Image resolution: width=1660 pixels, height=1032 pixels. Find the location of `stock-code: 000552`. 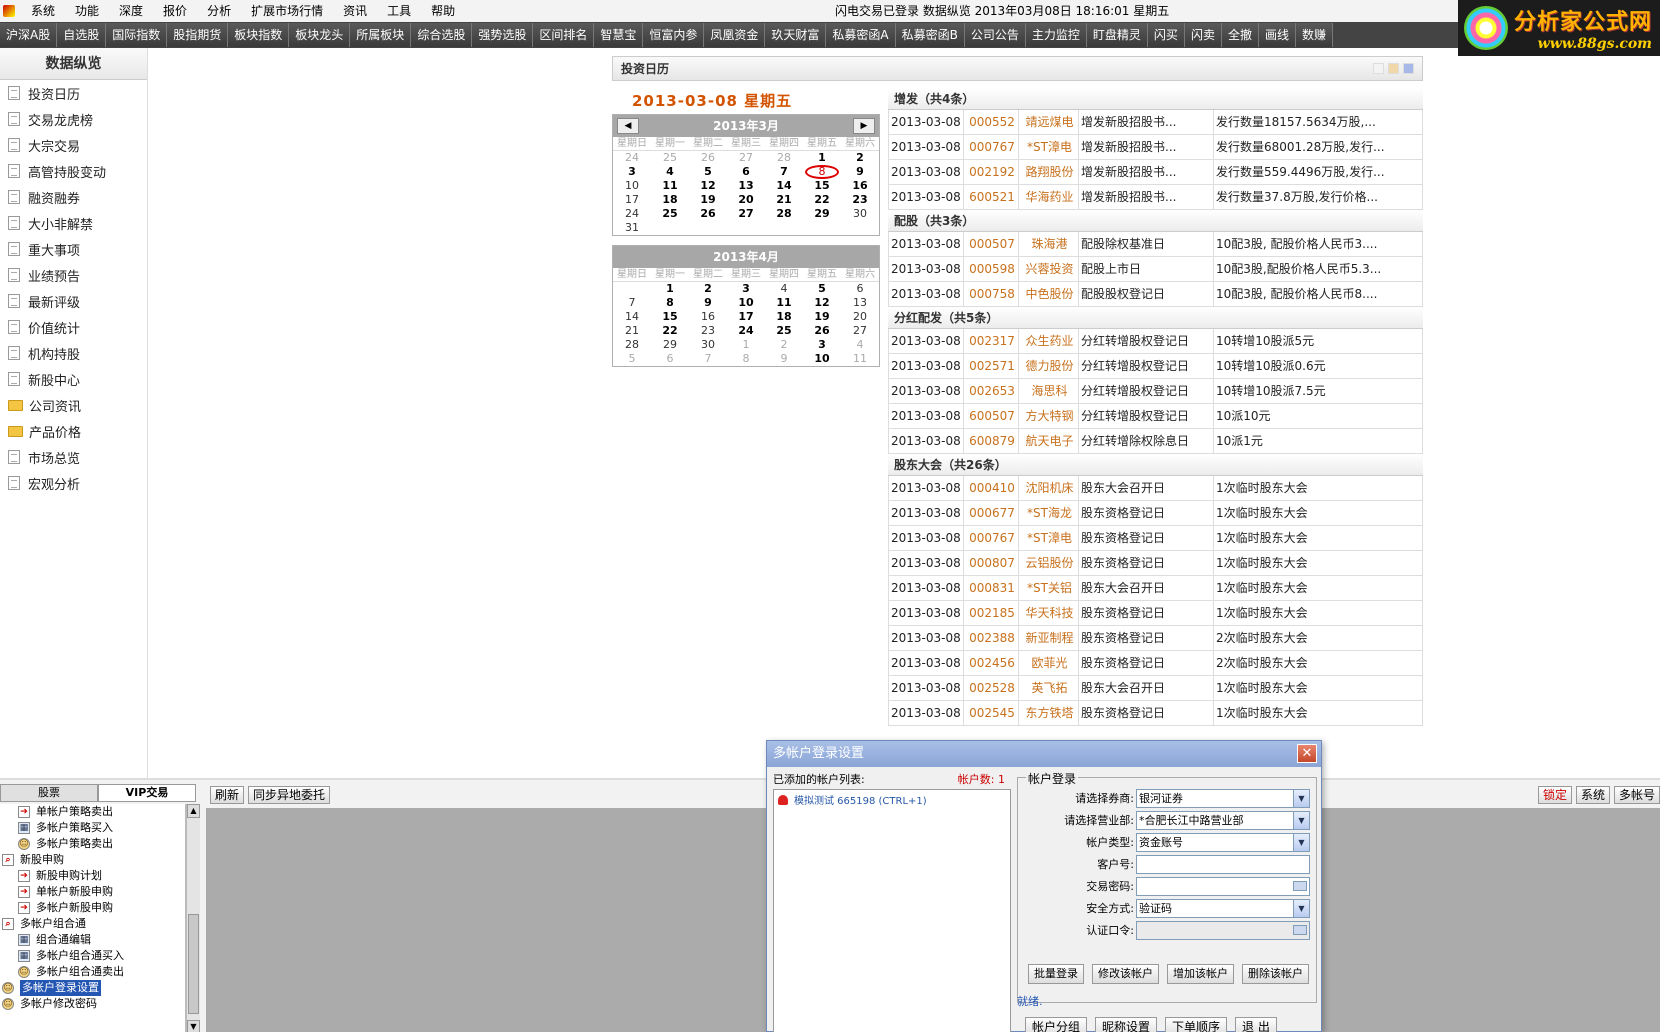

stock-code: 000552 is located at coordinates (990, 122).